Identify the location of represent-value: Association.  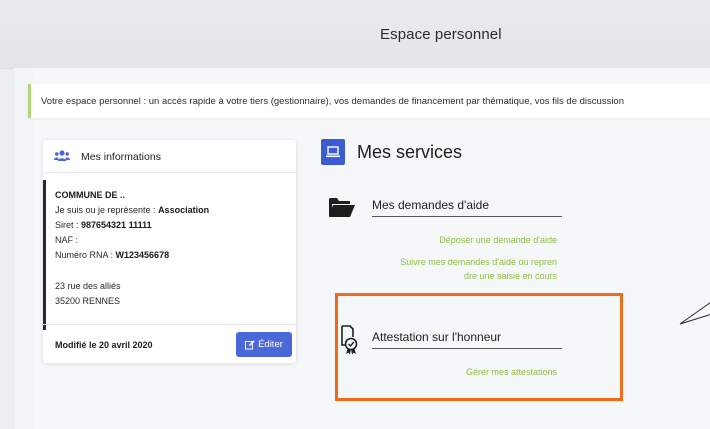
(184, 210).